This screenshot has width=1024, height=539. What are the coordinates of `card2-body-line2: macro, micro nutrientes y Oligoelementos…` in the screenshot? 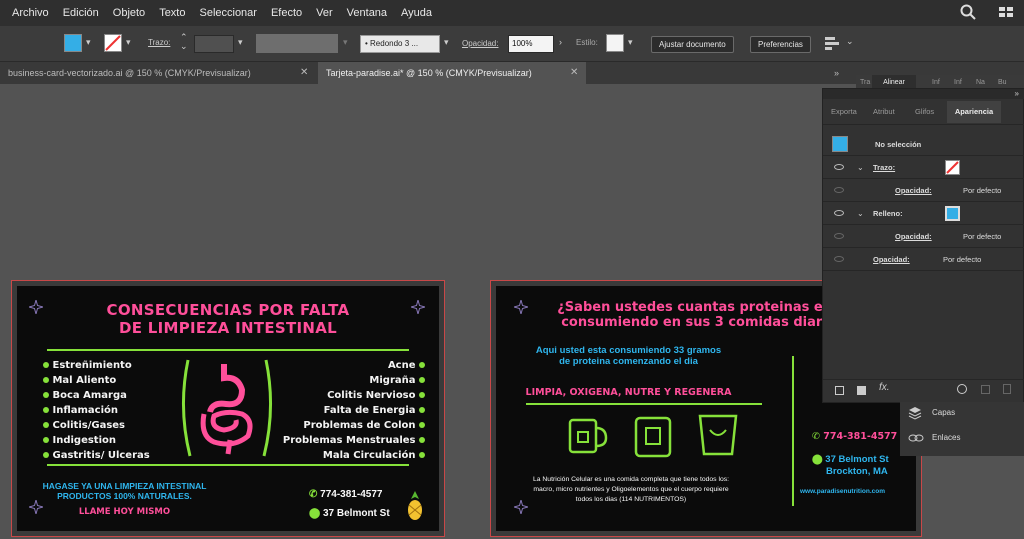 It's located at (631, 489).